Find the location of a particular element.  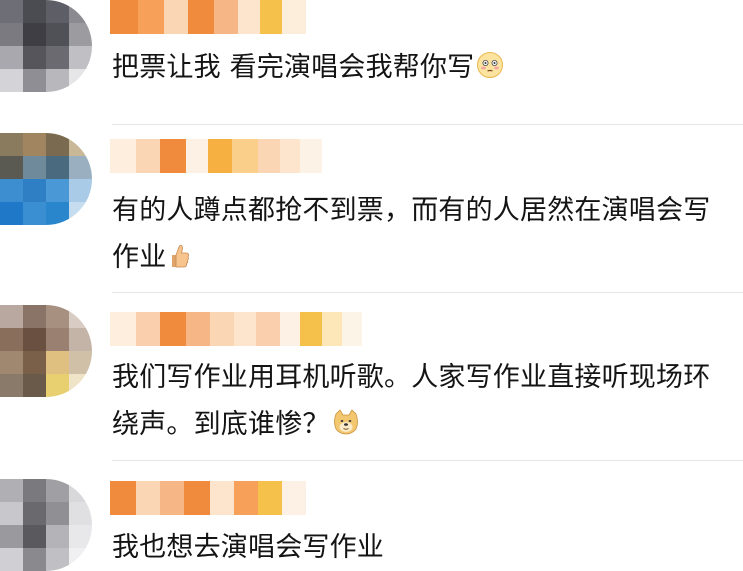

comment-text: 我们写作业用耳机听歌。人家写作业直接听现场环绕声。到底谁惨？ is located at coordinates (417, 402).